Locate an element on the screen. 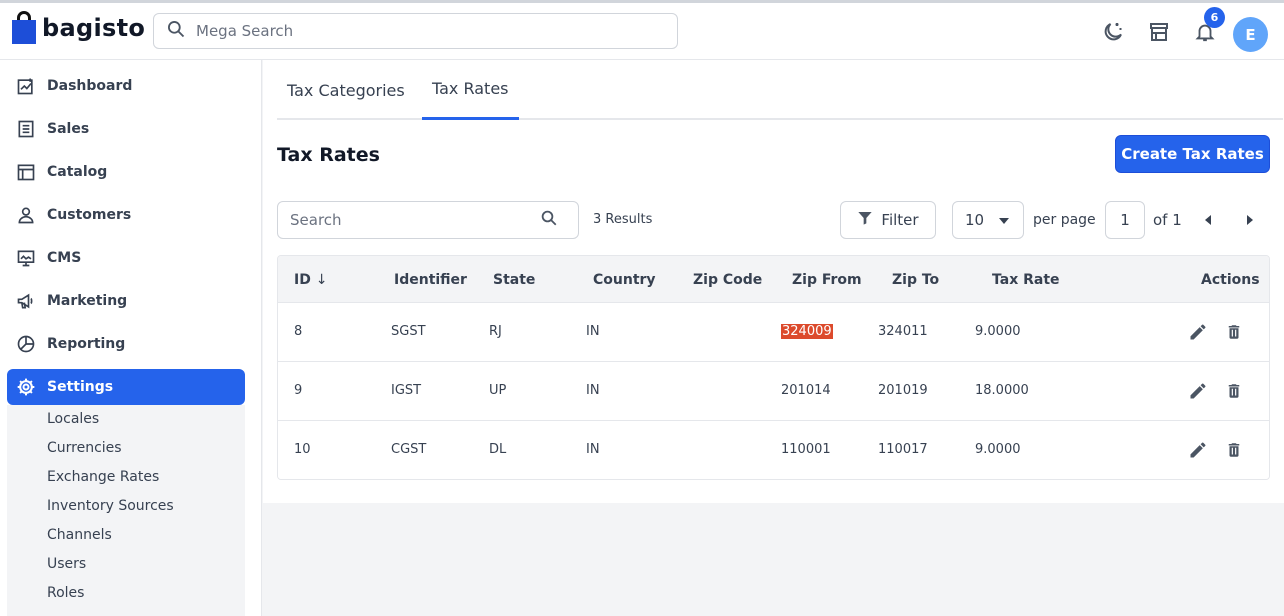  mega-search-input is located at coordinates (426, 31).